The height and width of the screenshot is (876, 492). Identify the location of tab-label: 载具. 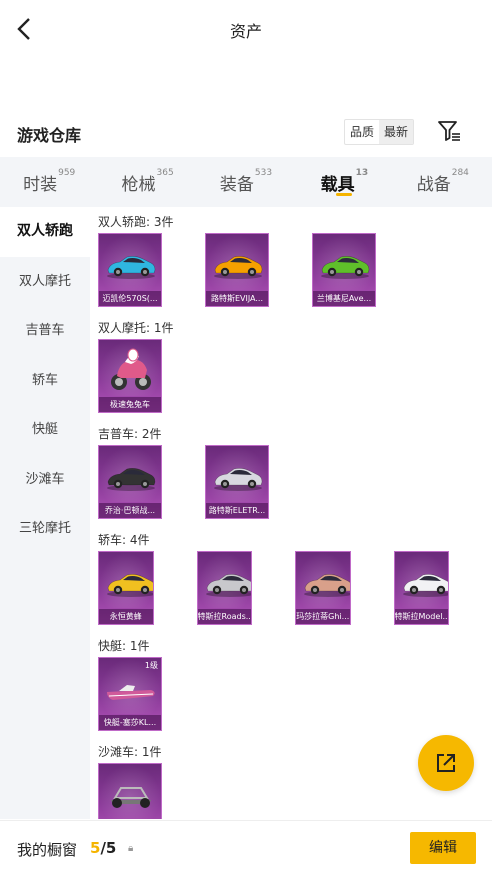
(337, 185).